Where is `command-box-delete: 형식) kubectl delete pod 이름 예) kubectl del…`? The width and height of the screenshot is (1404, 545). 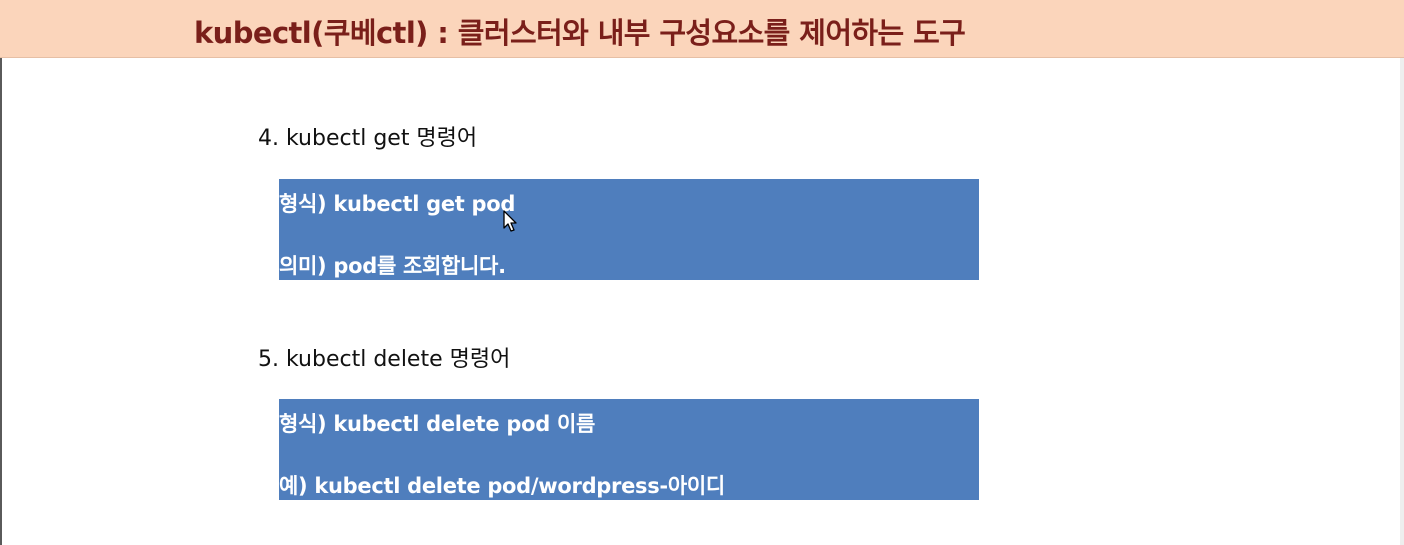
command-box-delete: 형식) kubectl delete pod 이름 예) kubectl del… is located at coordinates (629, 449).